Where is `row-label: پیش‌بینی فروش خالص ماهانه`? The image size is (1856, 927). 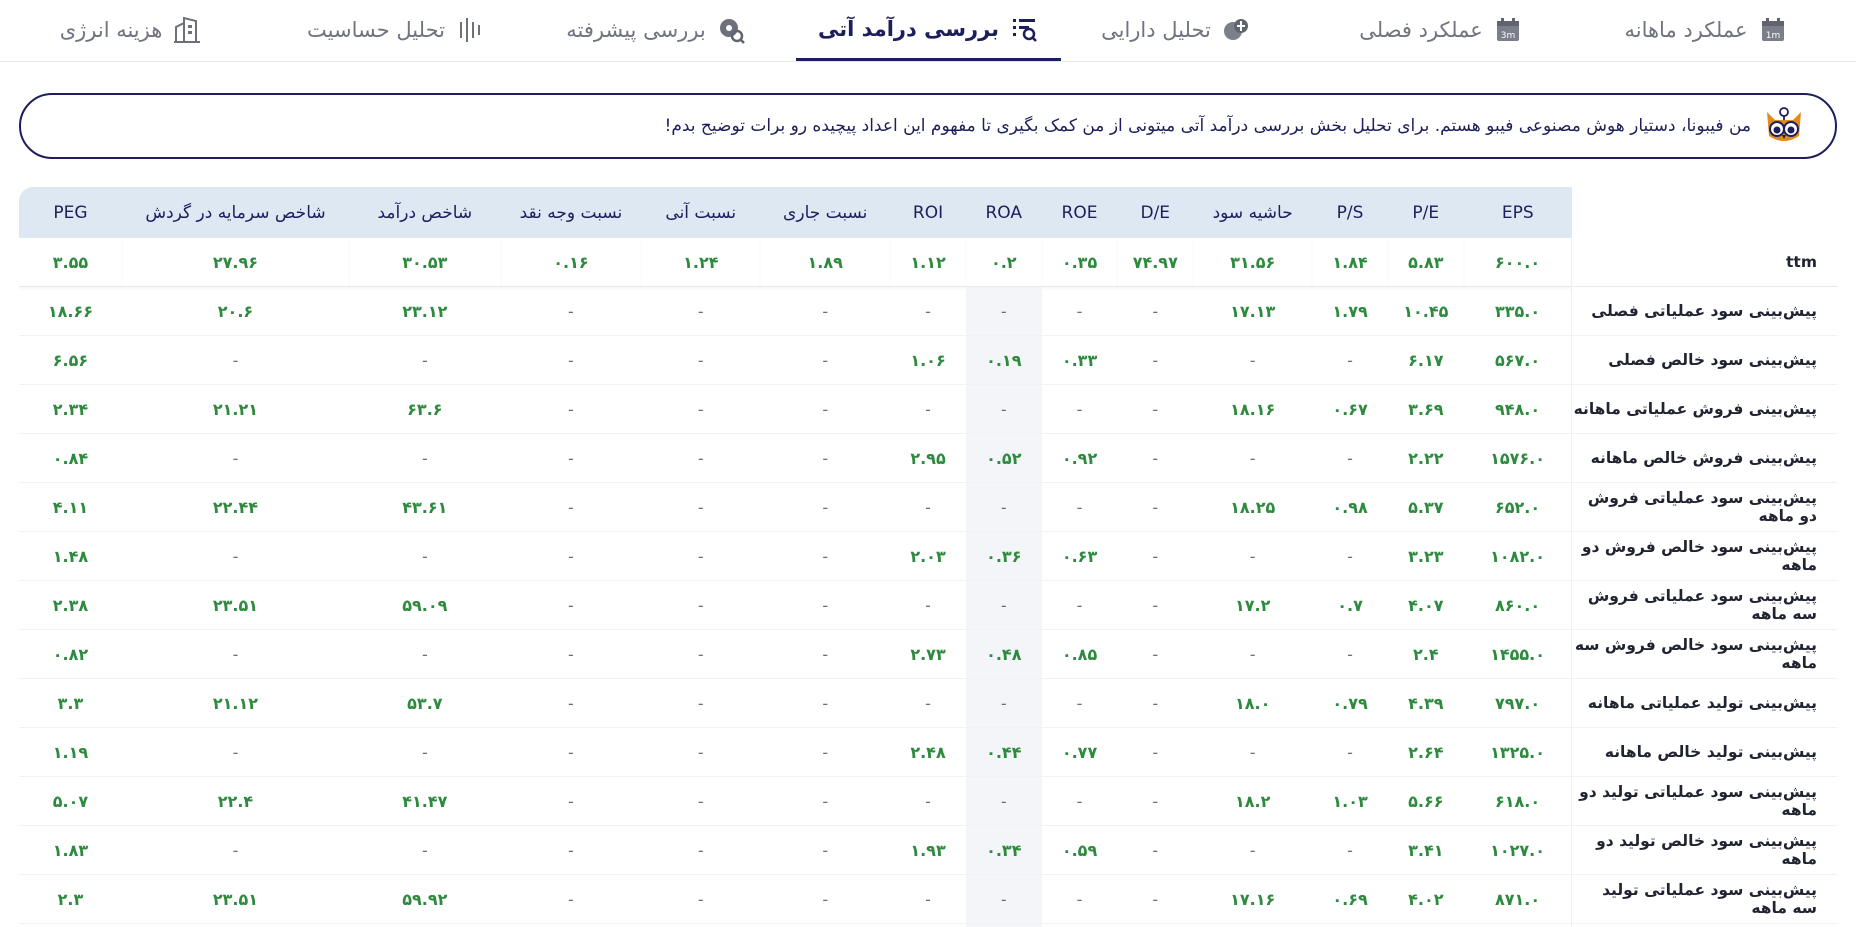 row-label: پیش‌بینی فروش خالص ماهانه is located at coordinates (1704, 458).